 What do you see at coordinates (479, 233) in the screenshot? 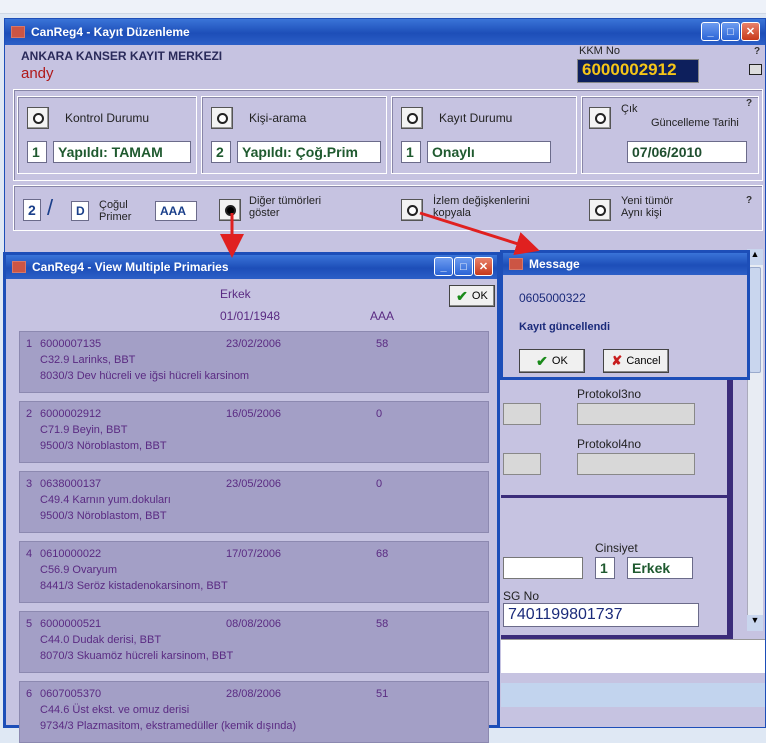
I see `arrow-to-message` at bounding box center [479, 233].